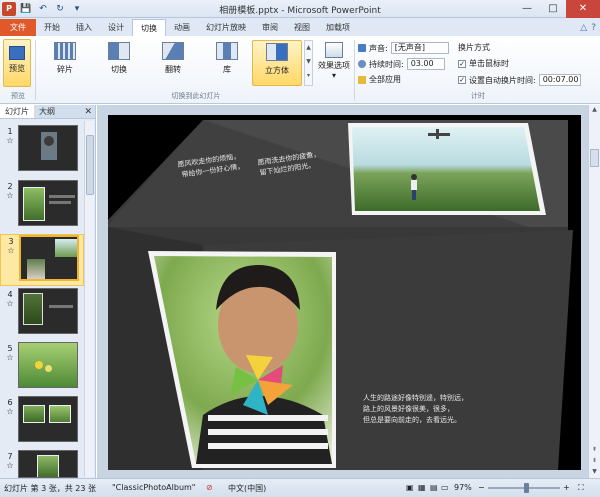  What do you see at coordinates (11, 246) in the screenshot?
I see `slide-number: 3 ☆` at bounding box center [11, 246].